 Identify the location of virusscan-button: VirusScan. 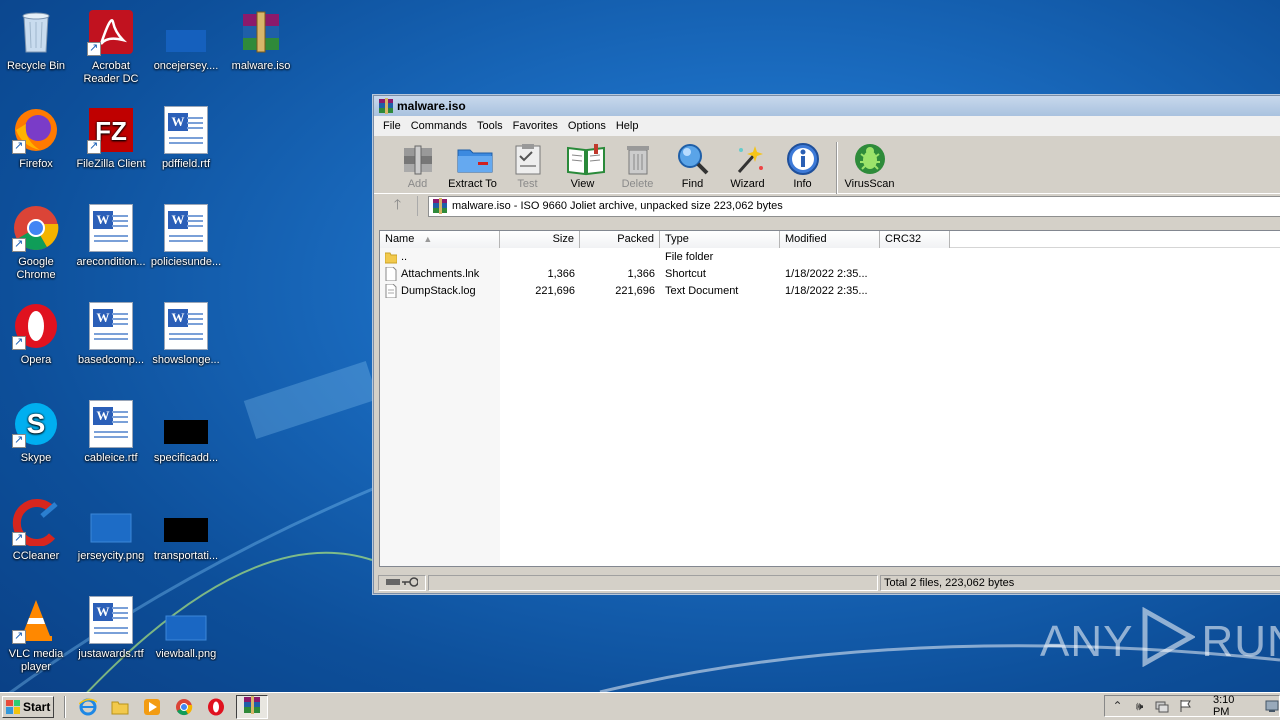
(869, 166).